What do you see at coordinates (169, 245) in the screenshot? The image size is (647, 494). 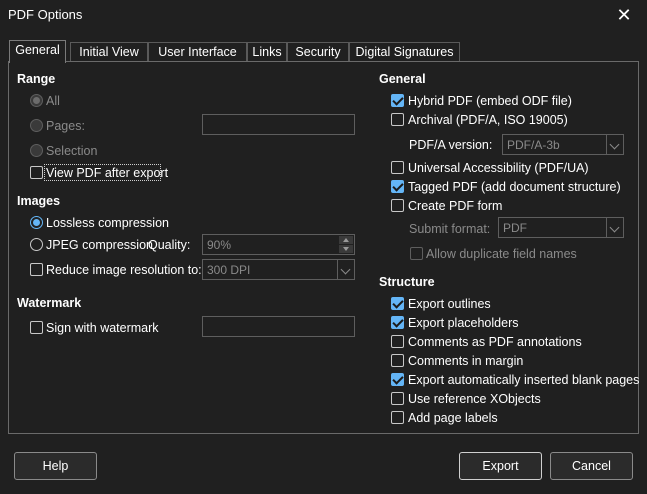 I see `quality-label: Quality:` at bounding box center [169, 245].